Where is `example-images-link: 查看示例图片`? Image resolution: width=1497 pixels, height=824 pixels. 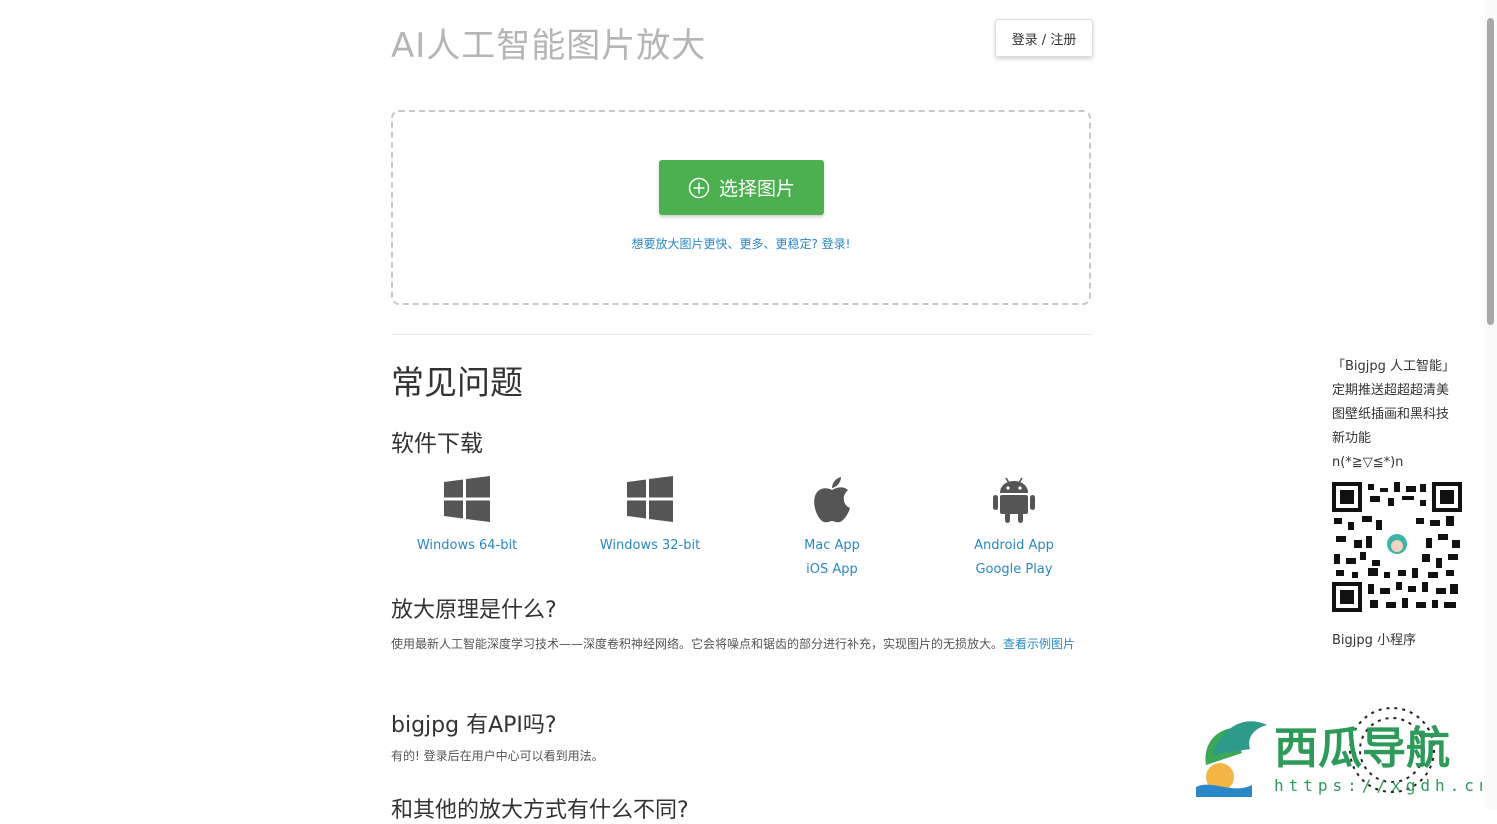 example-images-link: 查看示例图片 is located at coordinates (1039, 644).